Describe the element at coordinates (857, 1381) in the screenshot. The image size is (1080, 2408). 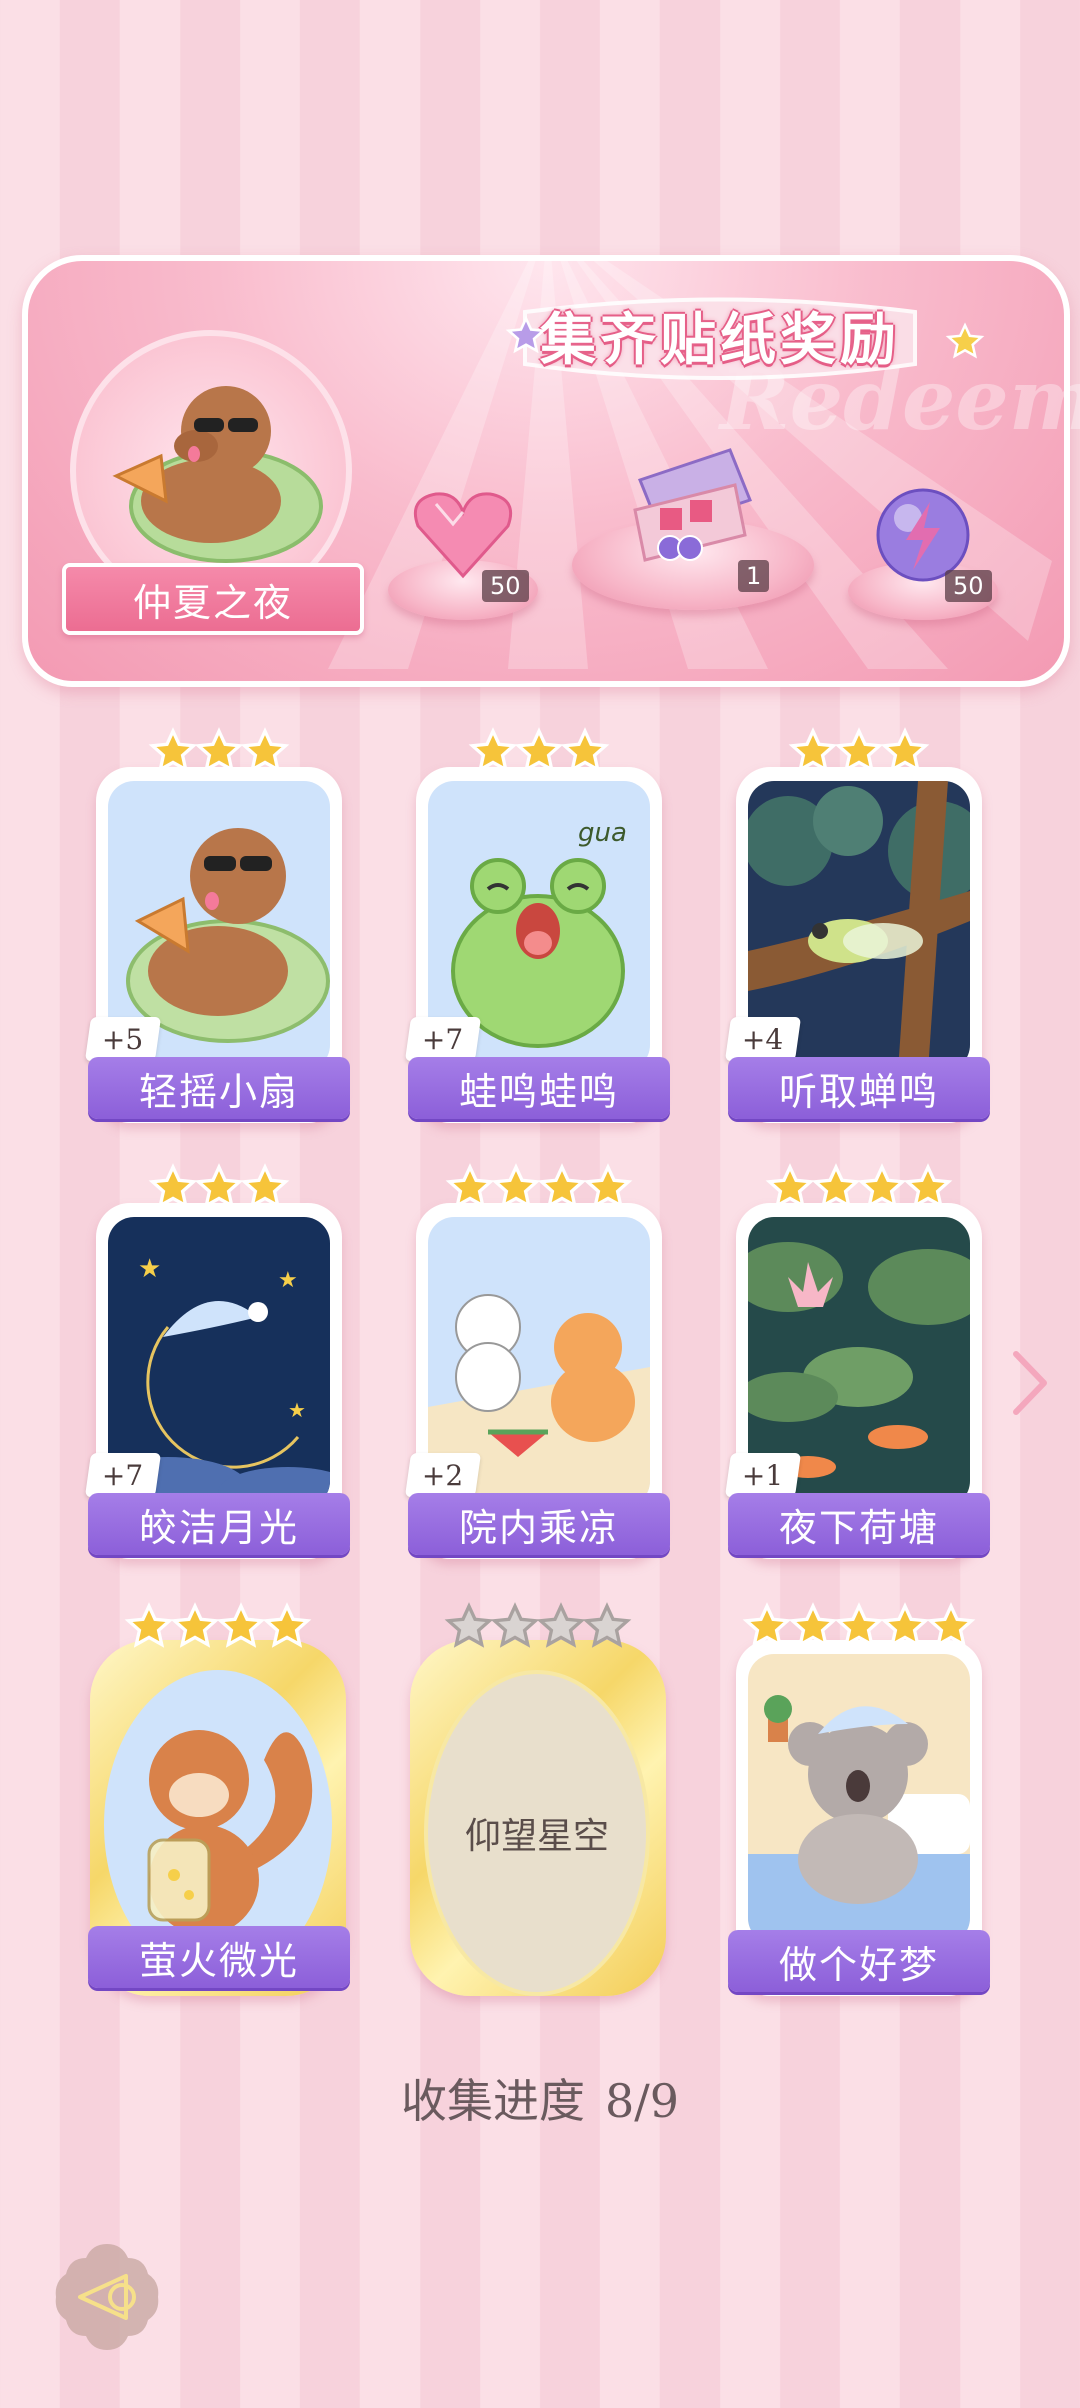
I see `sticker-card-6: +1 夜下荷塘` at that location.